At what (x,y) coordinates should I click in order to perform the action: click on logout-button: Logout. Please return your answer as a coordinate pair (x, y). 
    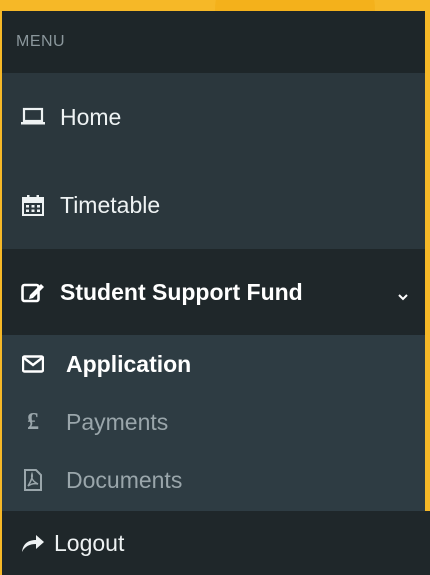
    Looking at the image, I should click on (216, 543).